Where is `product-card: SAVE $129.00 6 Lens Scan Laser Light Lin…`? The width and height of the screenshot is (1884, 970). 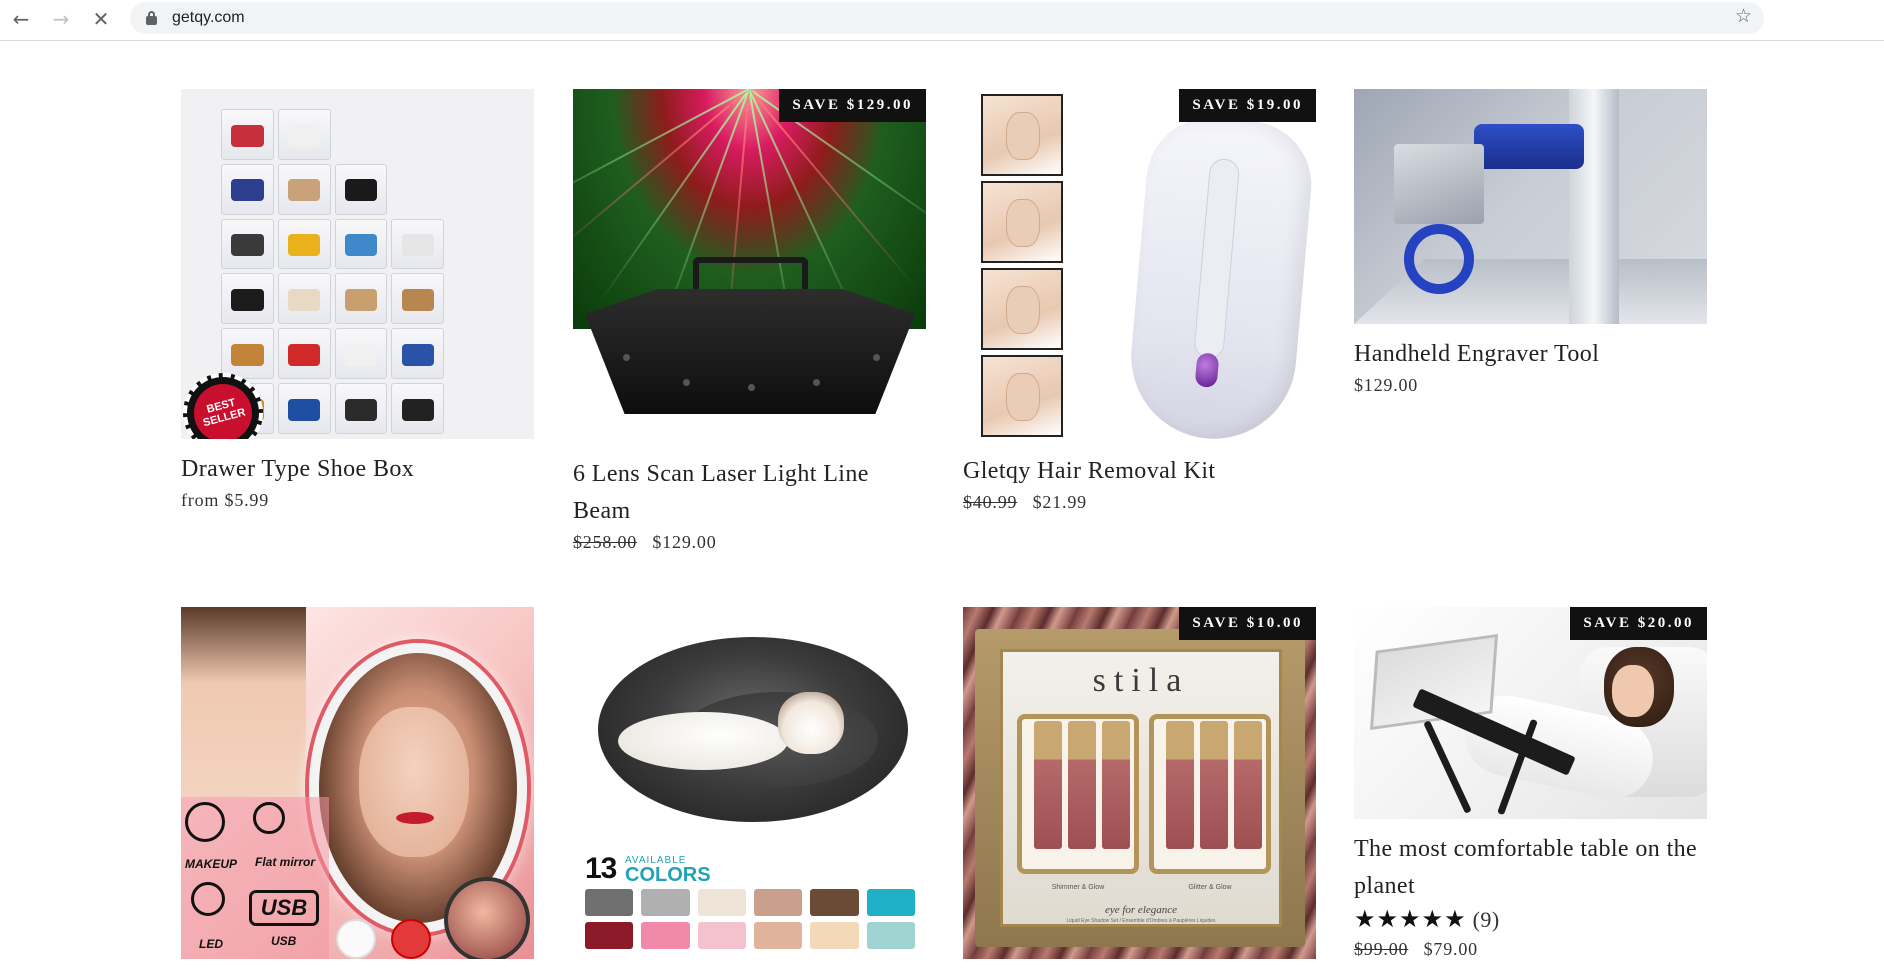 product-card: SAVE $129.00 6 Lens Scan Laser Light Lin… is located at coordinates (749, 321).